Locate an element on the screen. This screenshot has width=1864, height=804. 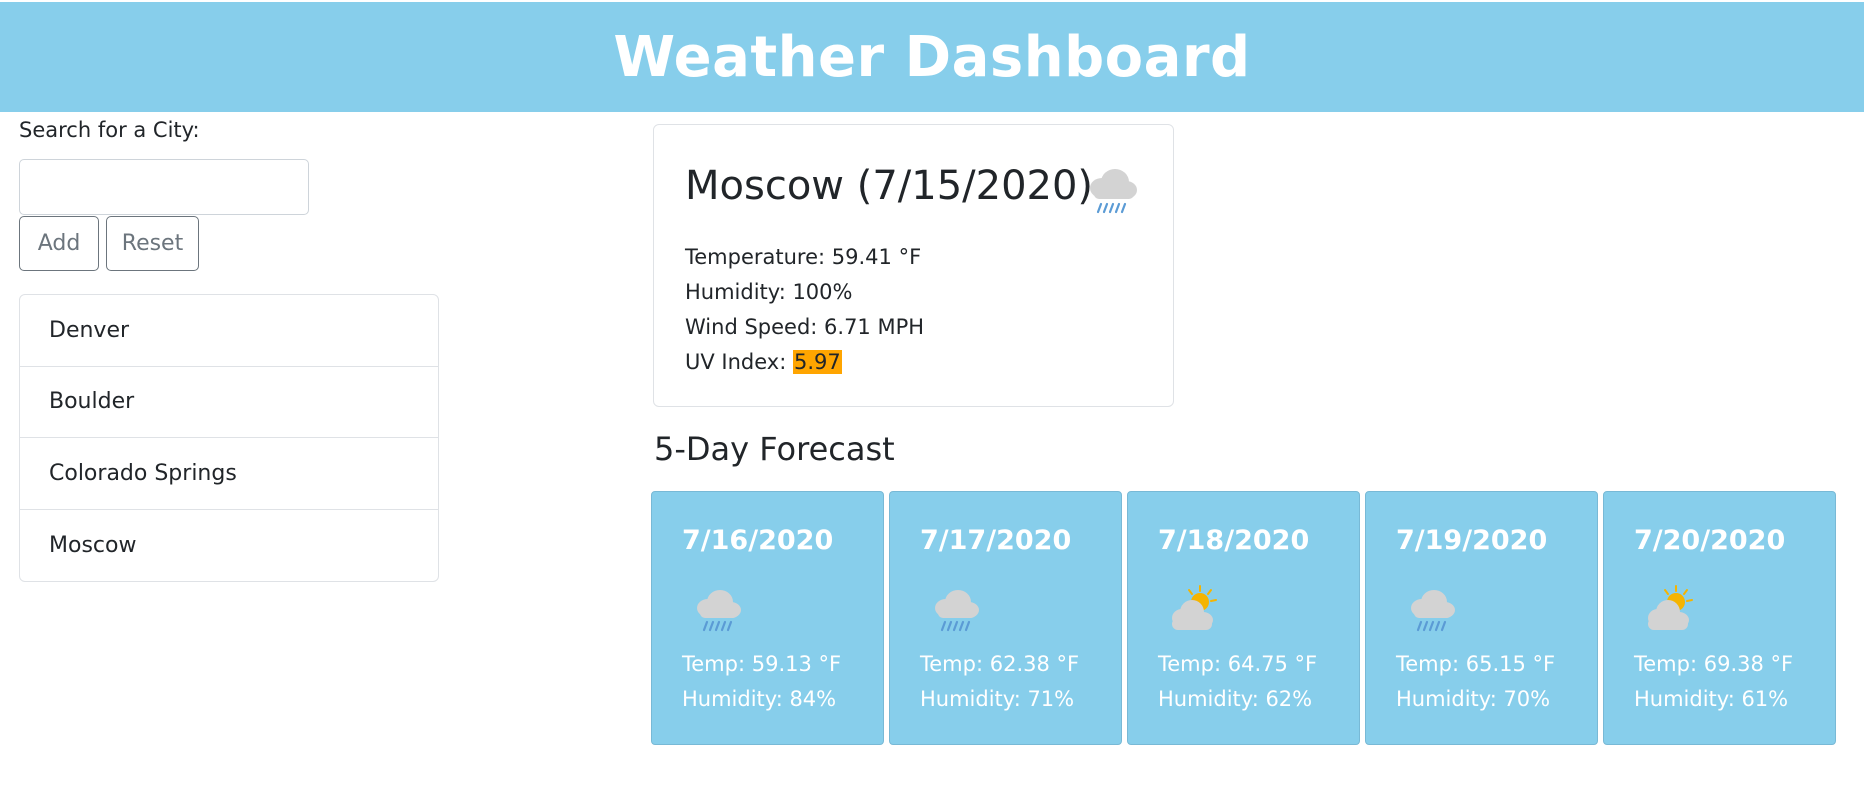
city-item: Moscow is located at coordinates (229, 546).